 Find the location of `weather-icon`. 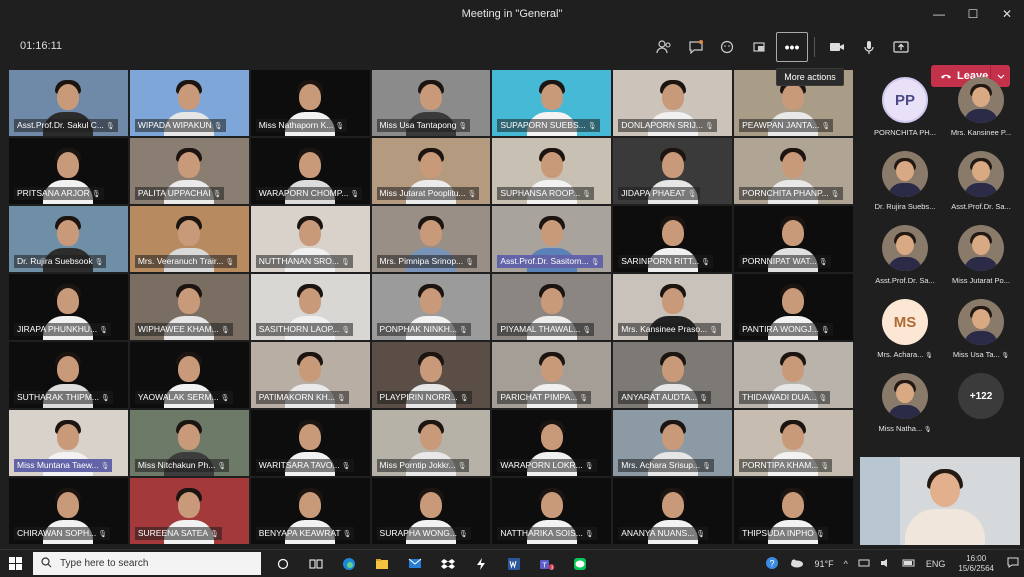

weather-icon is located at coordinates (797, 564).